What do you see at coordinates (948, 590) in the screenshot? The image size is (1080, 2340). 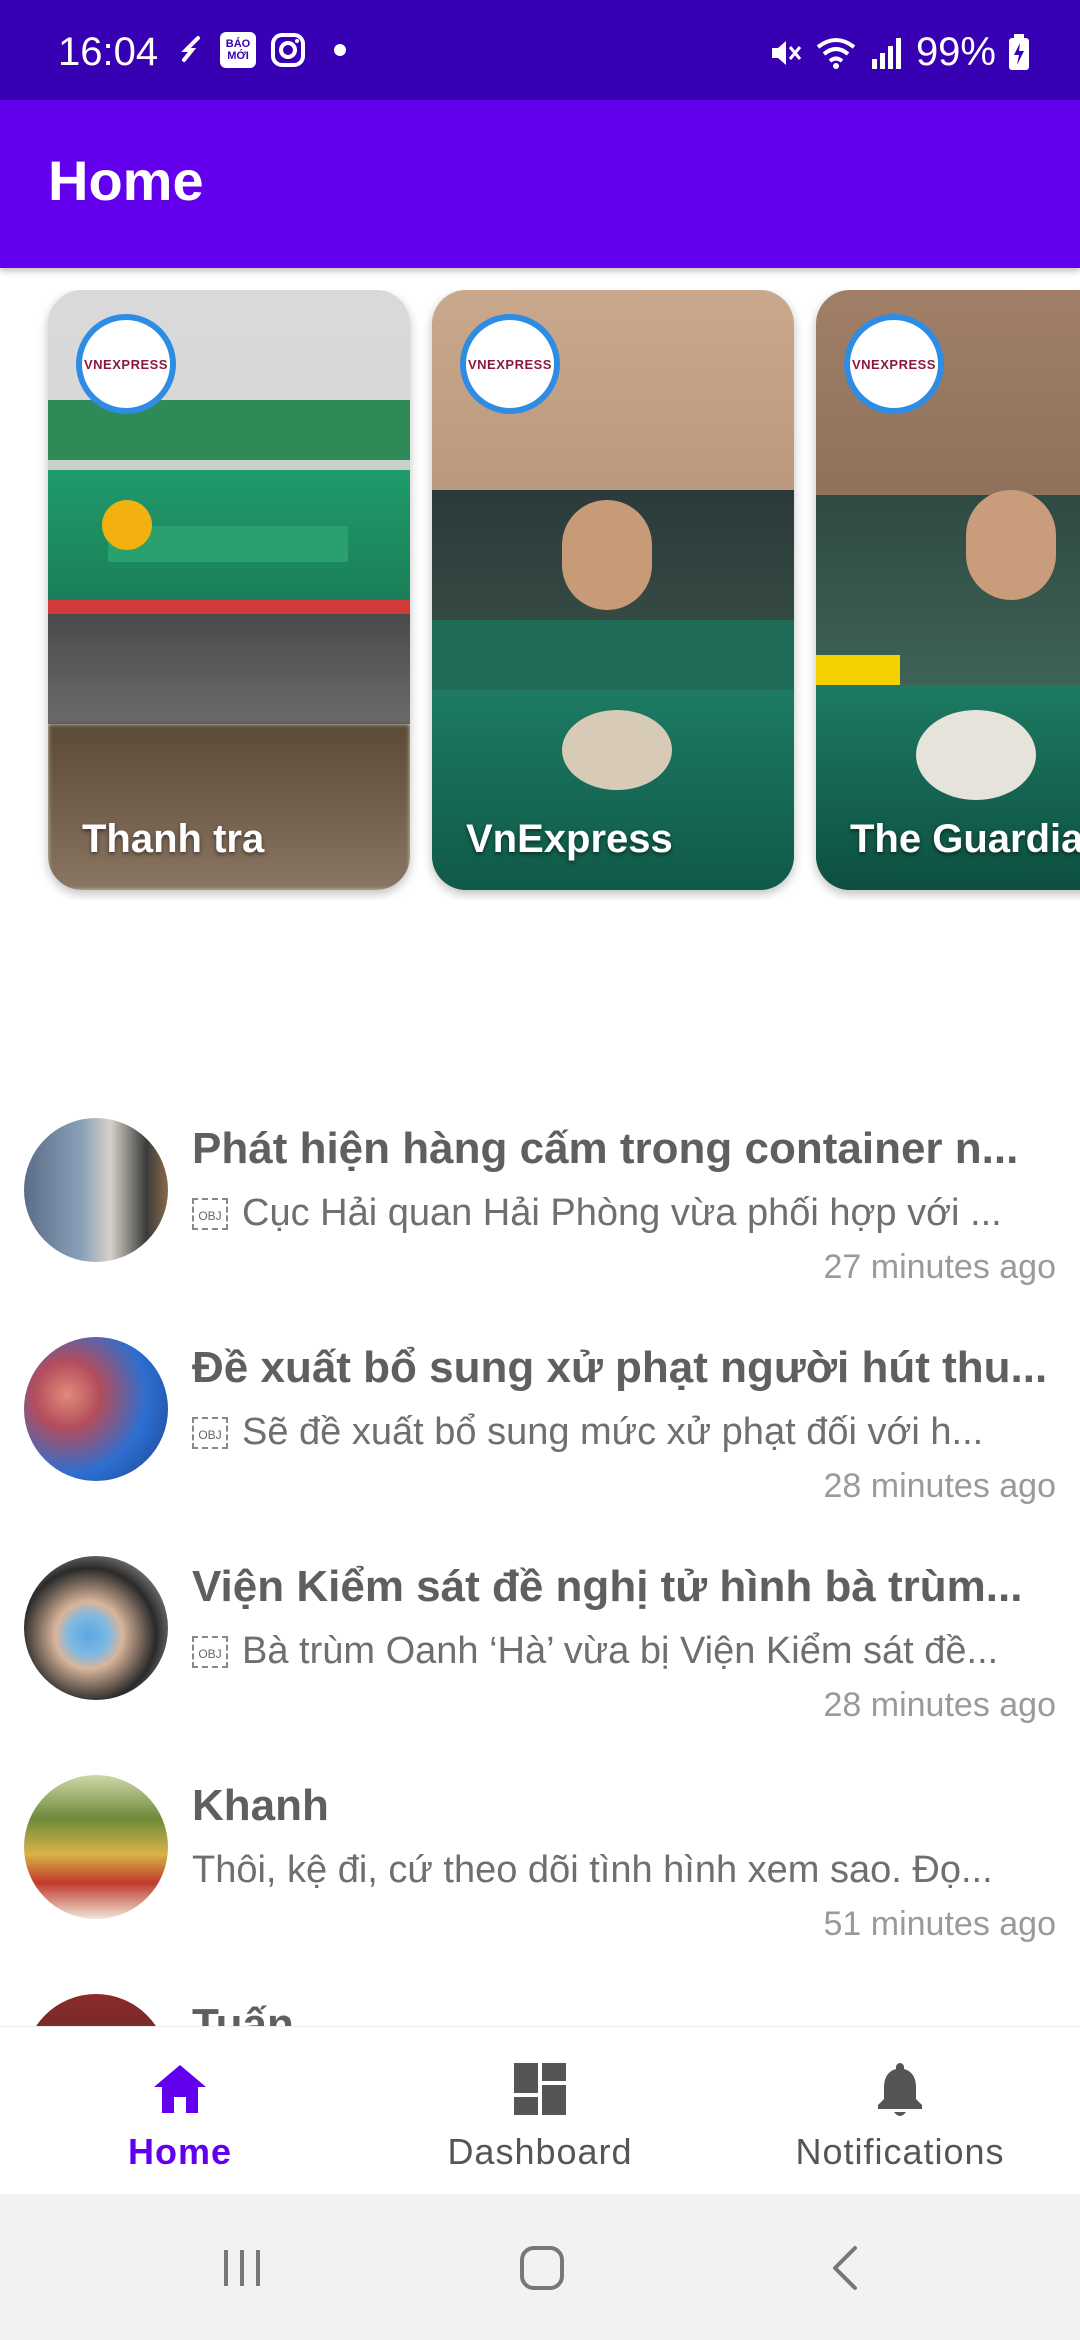 I see `story-card: VNEXPRESS The Guardian` at bounding box center [948, 590].